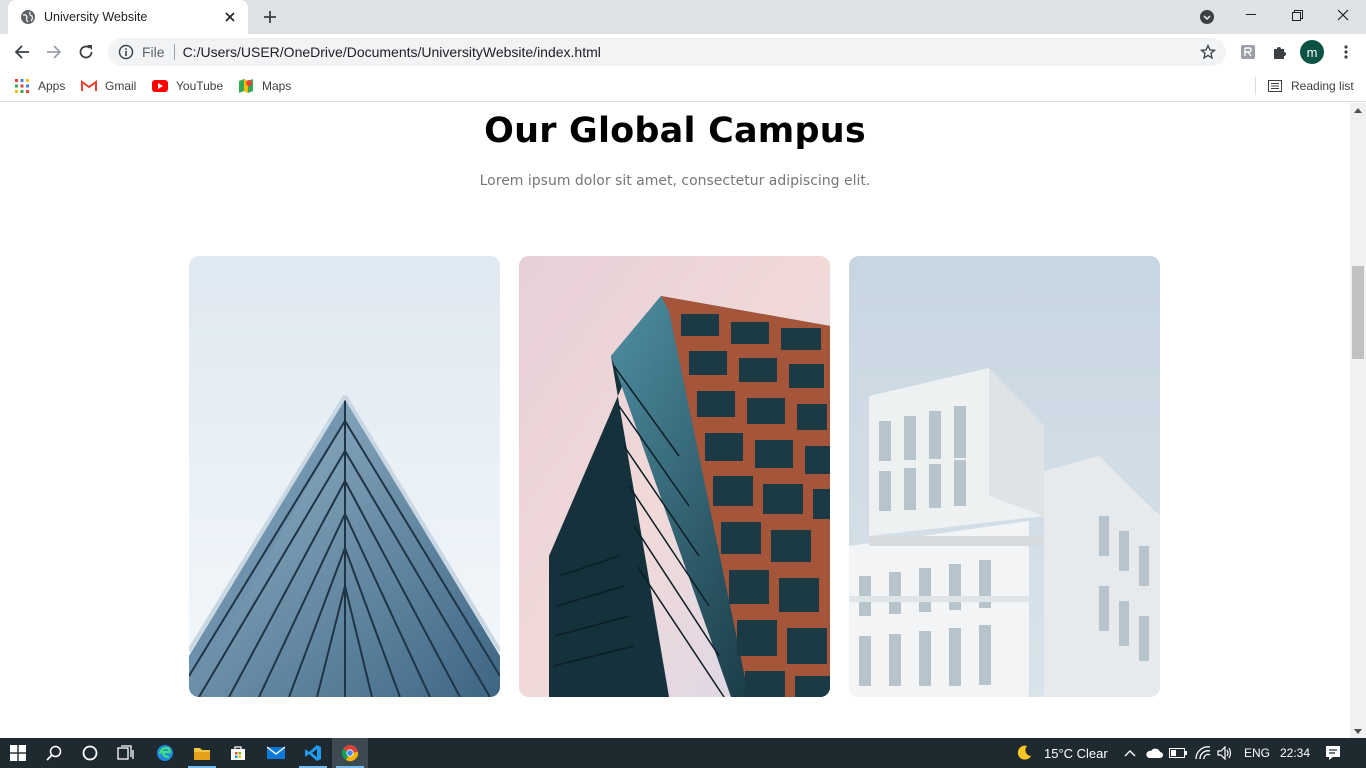 The height and width of the screenshot is (768, 1366). Describe the element at coordinates (18, 753) in the screenshot. I see `start-icon` at that location.